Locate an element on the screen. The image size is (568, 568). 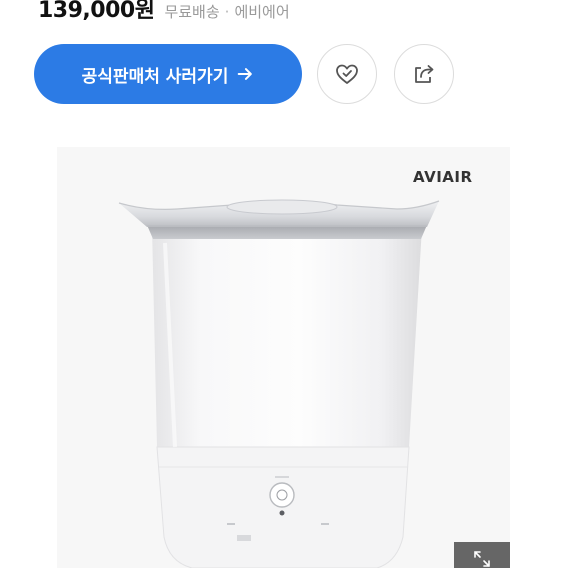
like-button is located at coordinates (347, 74).